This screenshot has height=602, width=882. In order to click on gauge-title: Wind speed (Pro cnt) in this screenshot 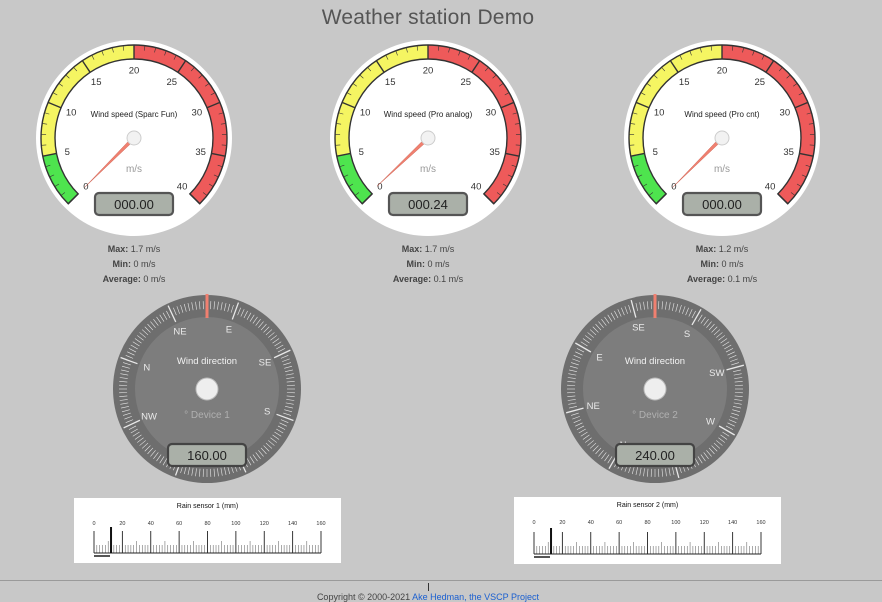, I will do `click(721, 114)`.